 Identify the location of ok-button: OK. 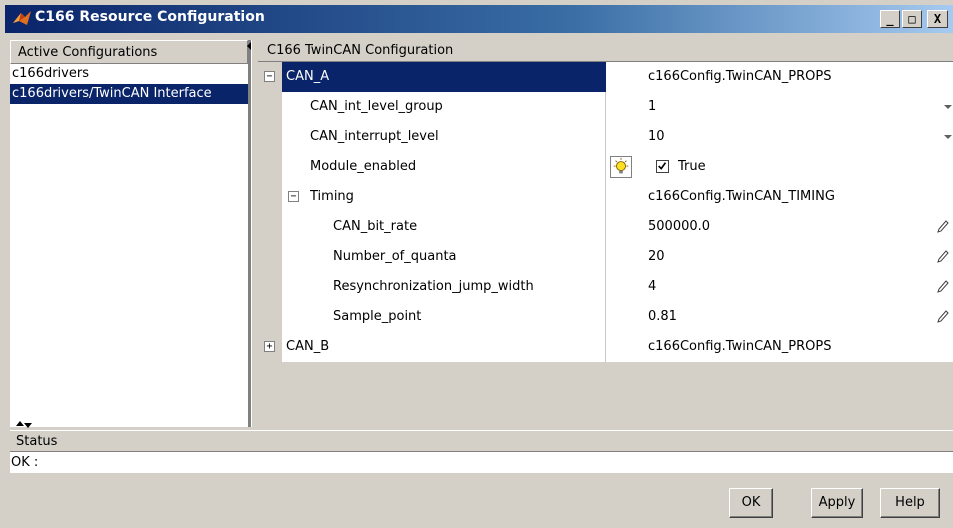
(751, 503).